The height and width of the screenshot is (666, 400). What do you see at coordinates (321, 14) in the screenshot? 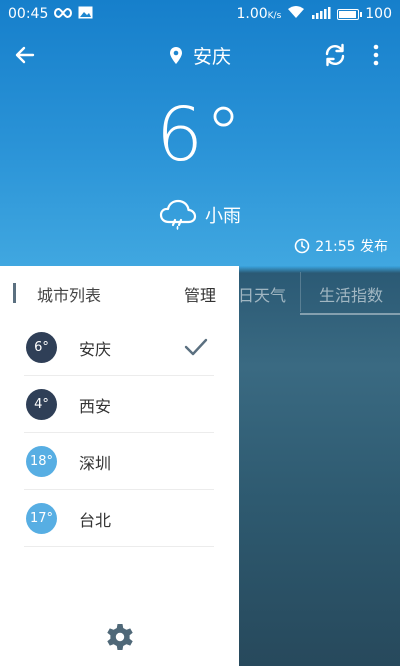
I see `signal-icon` at bounding box center [321, 14].